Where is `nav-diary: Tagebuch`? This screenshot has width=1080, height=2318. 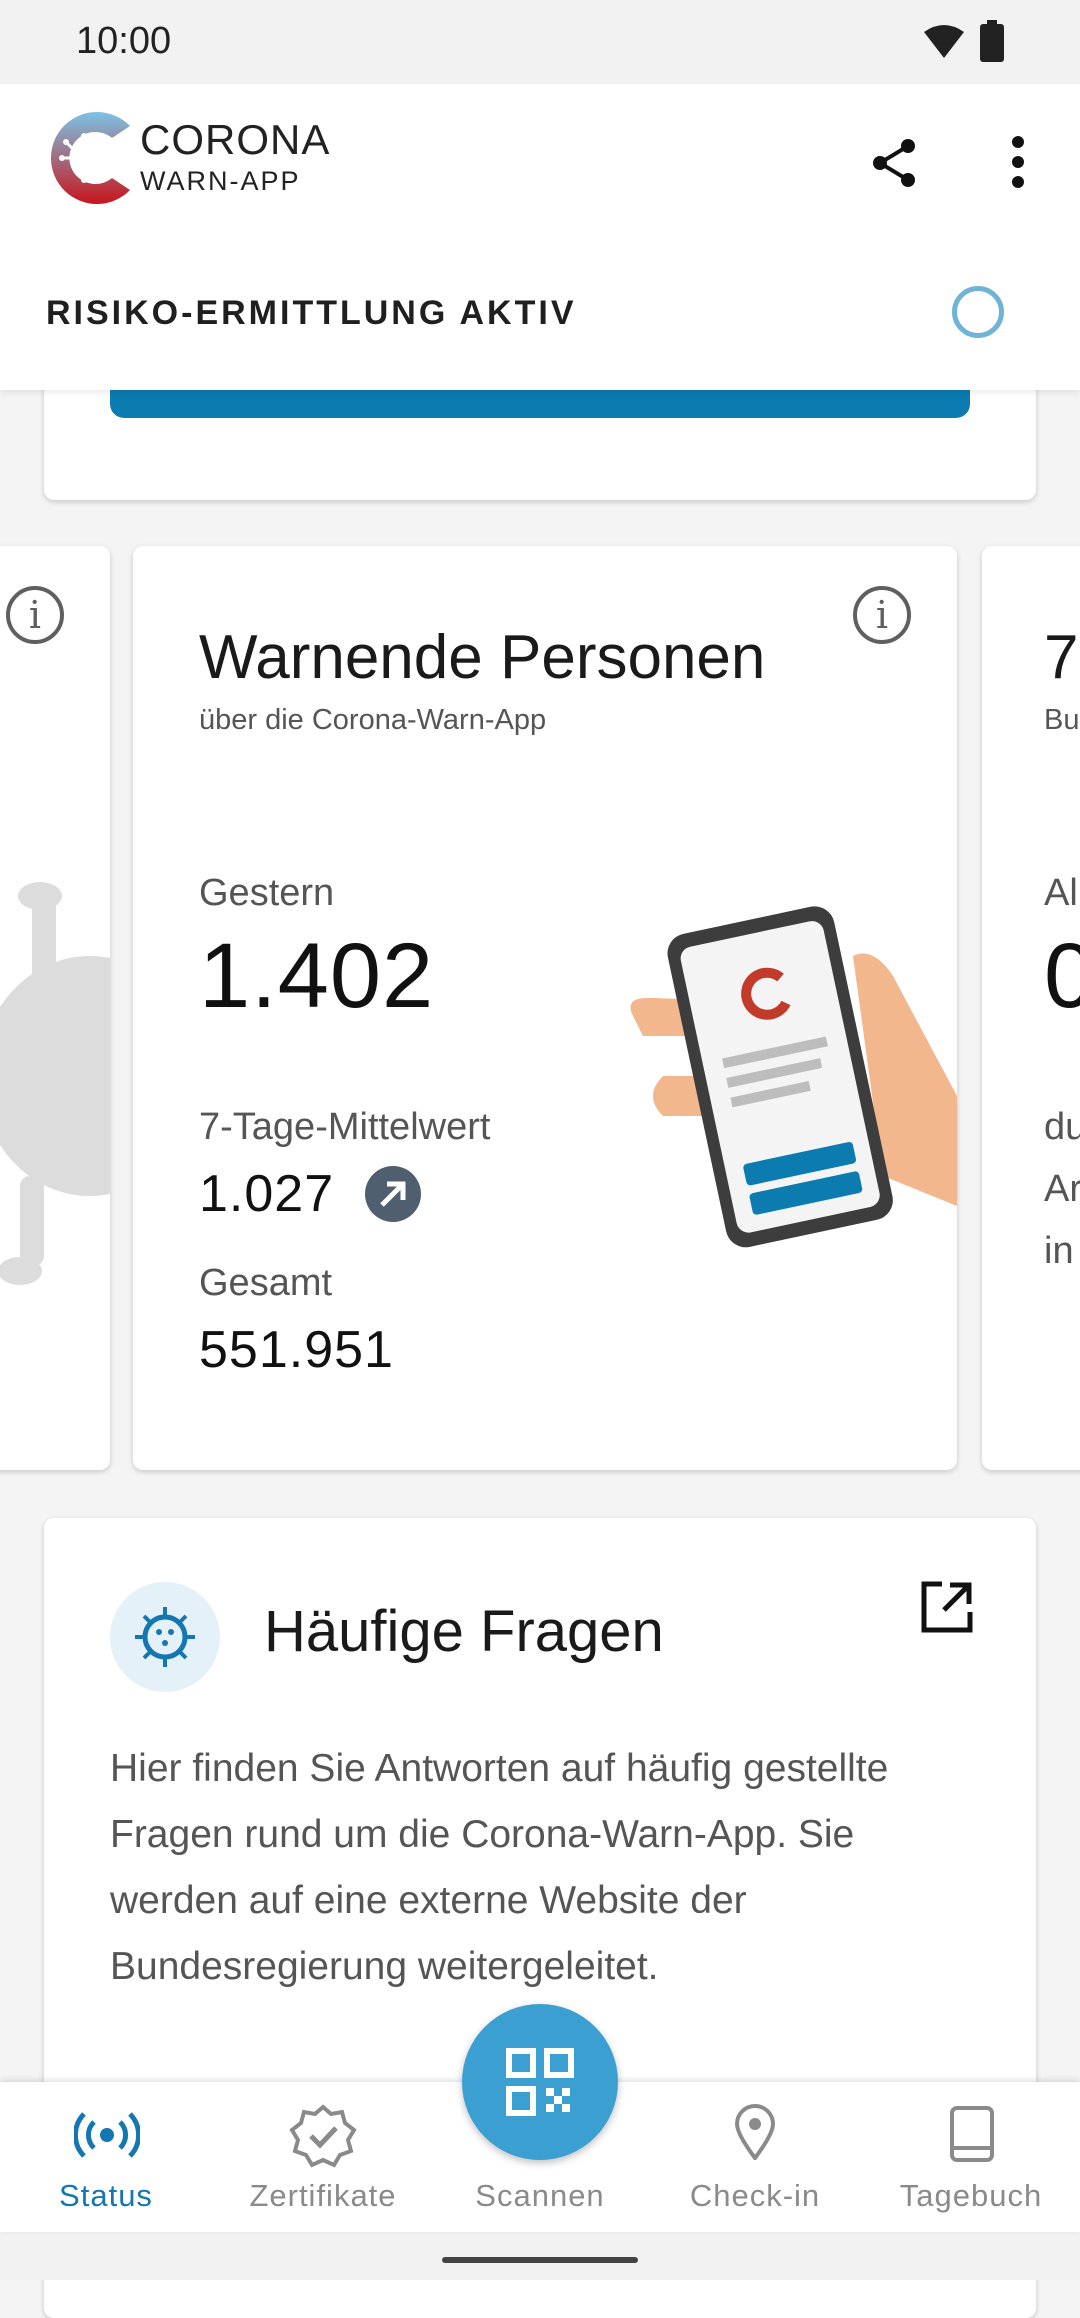
nav-diary: Tagebuch is located at coordinates (971, 2157).